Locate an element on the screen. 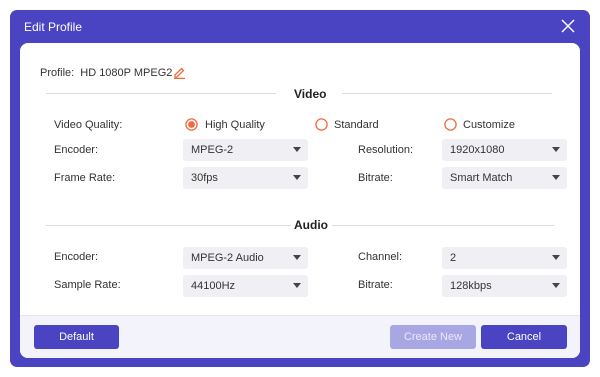 The image size is (600, 377). close-icon is located at coordinates (568, 26).